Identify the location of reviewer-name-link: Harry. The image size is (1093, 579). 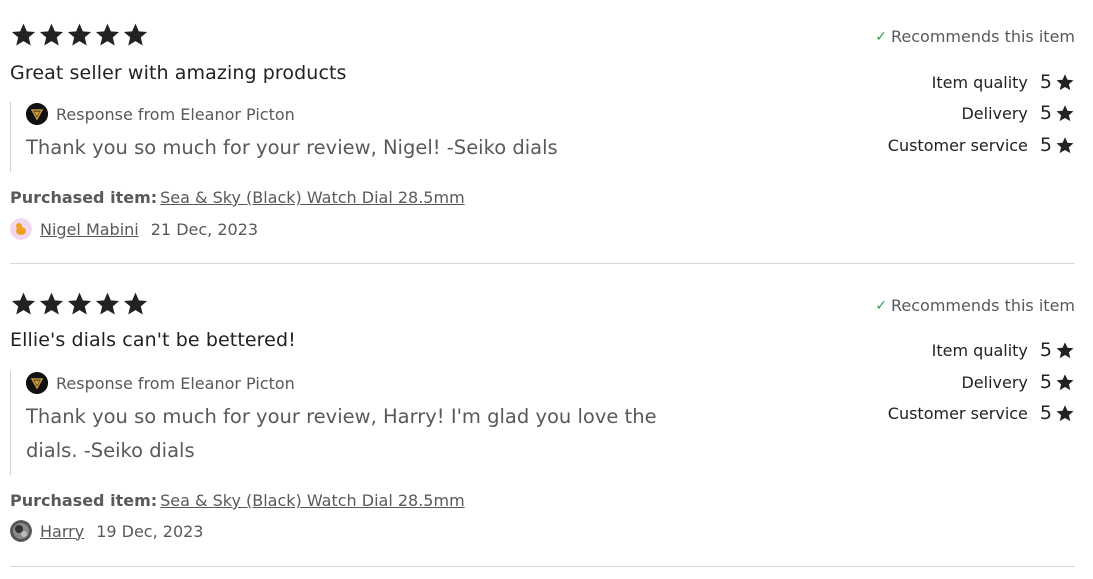
(62, 531).